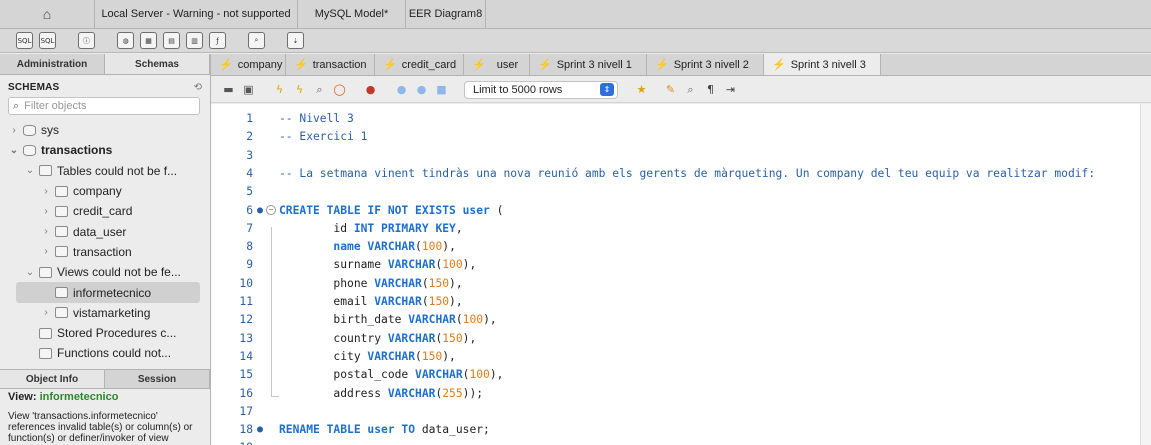  Describe the element at coordinates (710, 89) in the screenshot. I see `invisible-chars-icon: ¶` at that location.